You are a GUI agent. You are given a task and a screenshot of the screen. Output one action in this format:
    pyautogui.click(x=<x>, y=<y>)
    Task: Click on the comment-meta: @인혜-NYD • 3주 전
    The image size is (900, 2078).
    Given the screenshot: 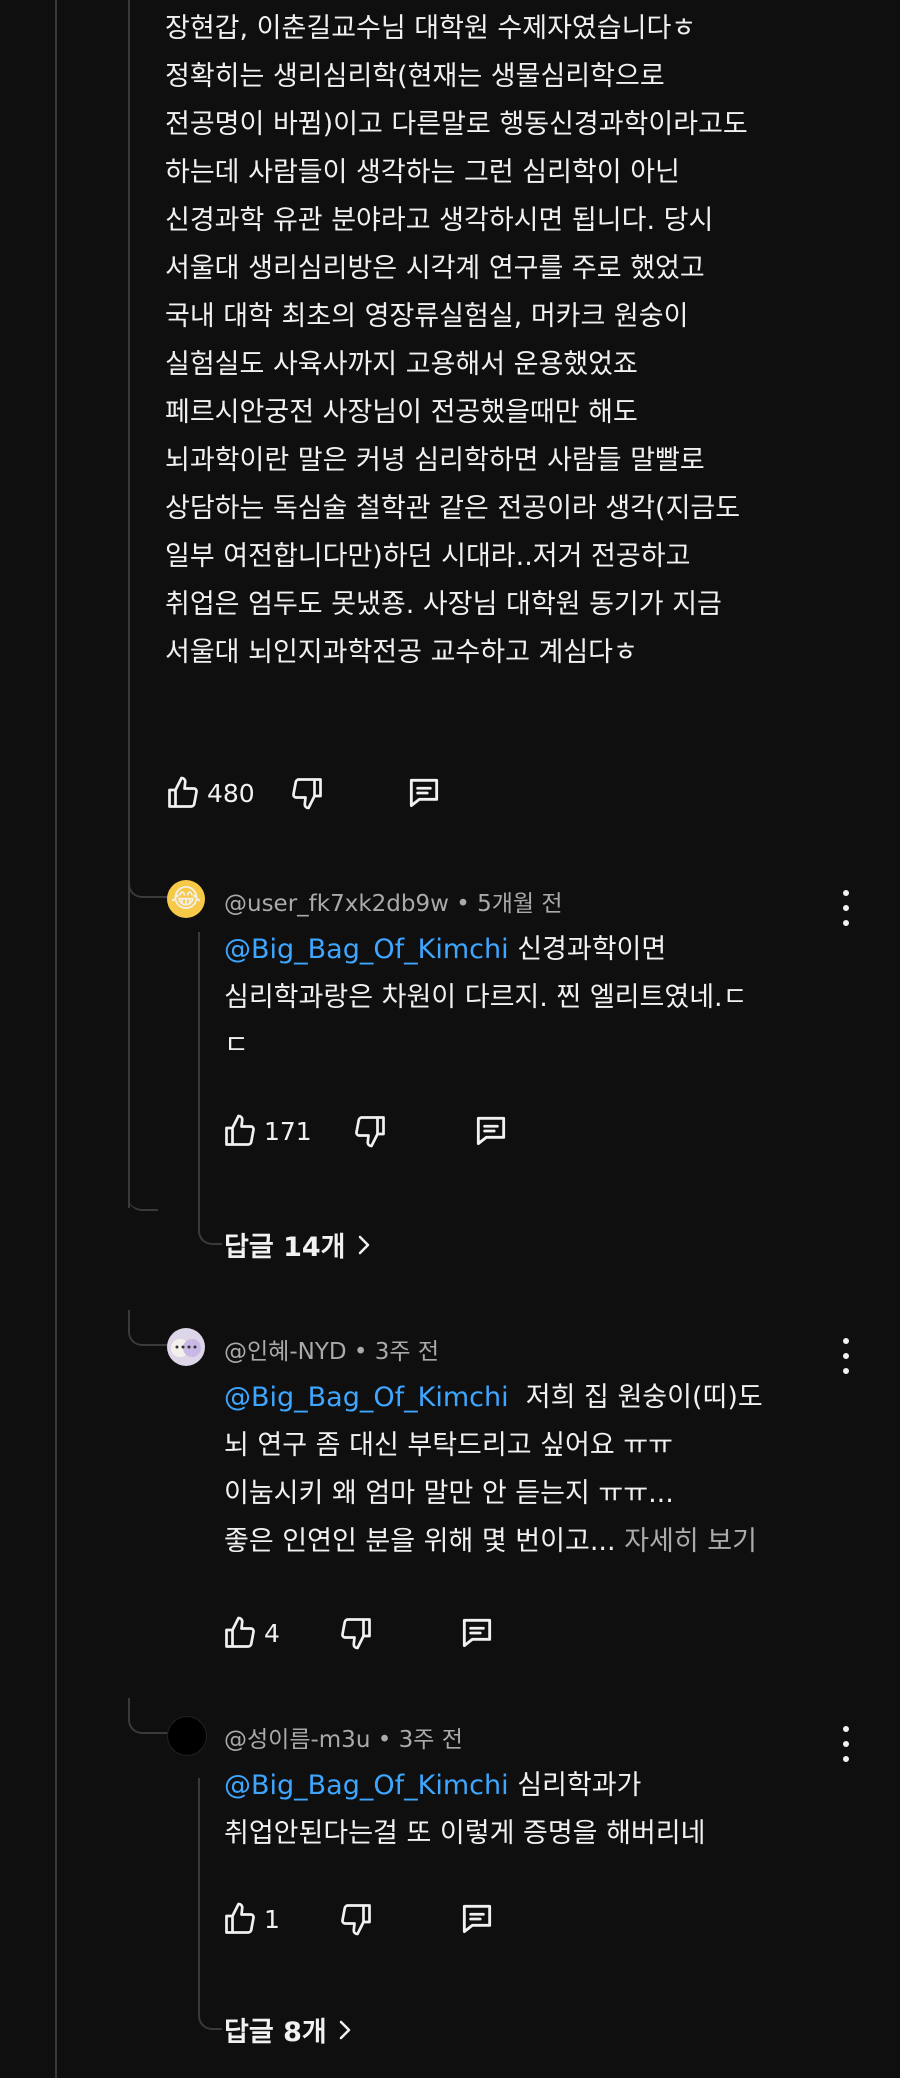 What is the action you would take?
    pyautogui.click(x=331, y=1349)
    